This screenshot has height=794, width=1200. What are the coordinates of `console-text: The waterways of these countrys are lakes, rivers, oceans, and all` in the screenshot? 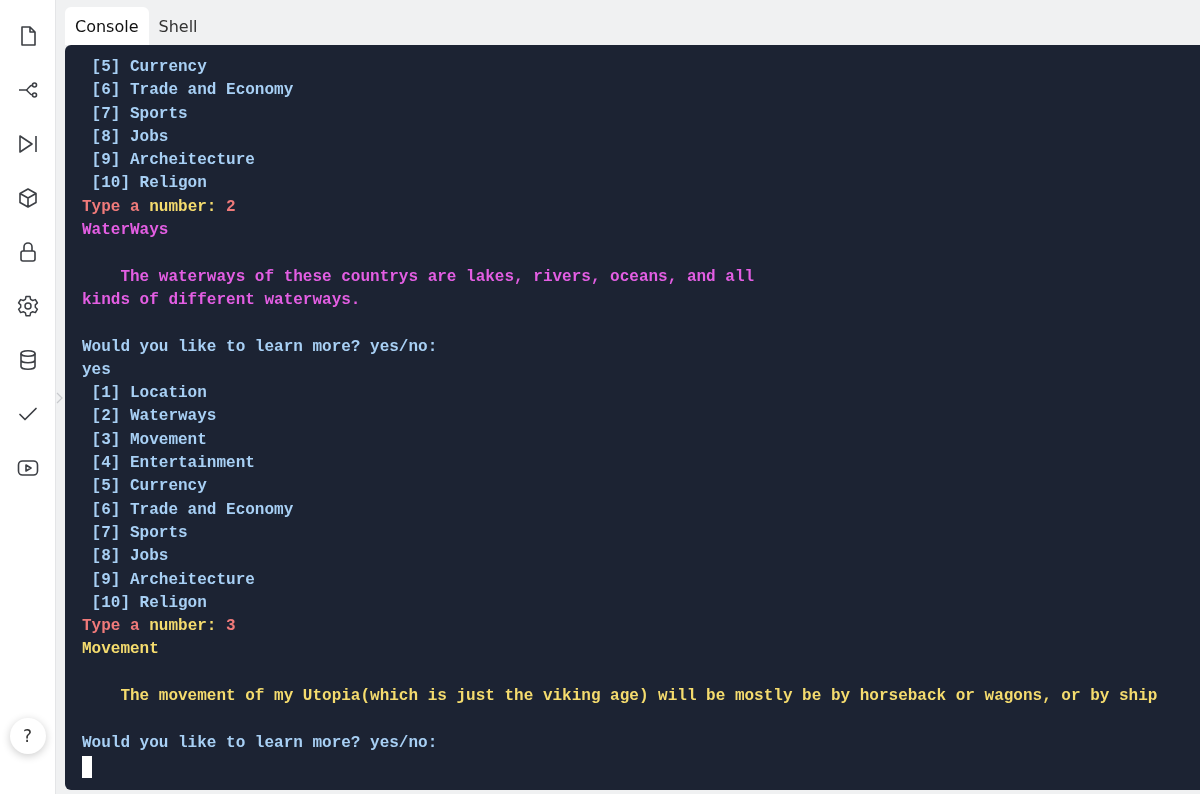 It's located at (437, 276).